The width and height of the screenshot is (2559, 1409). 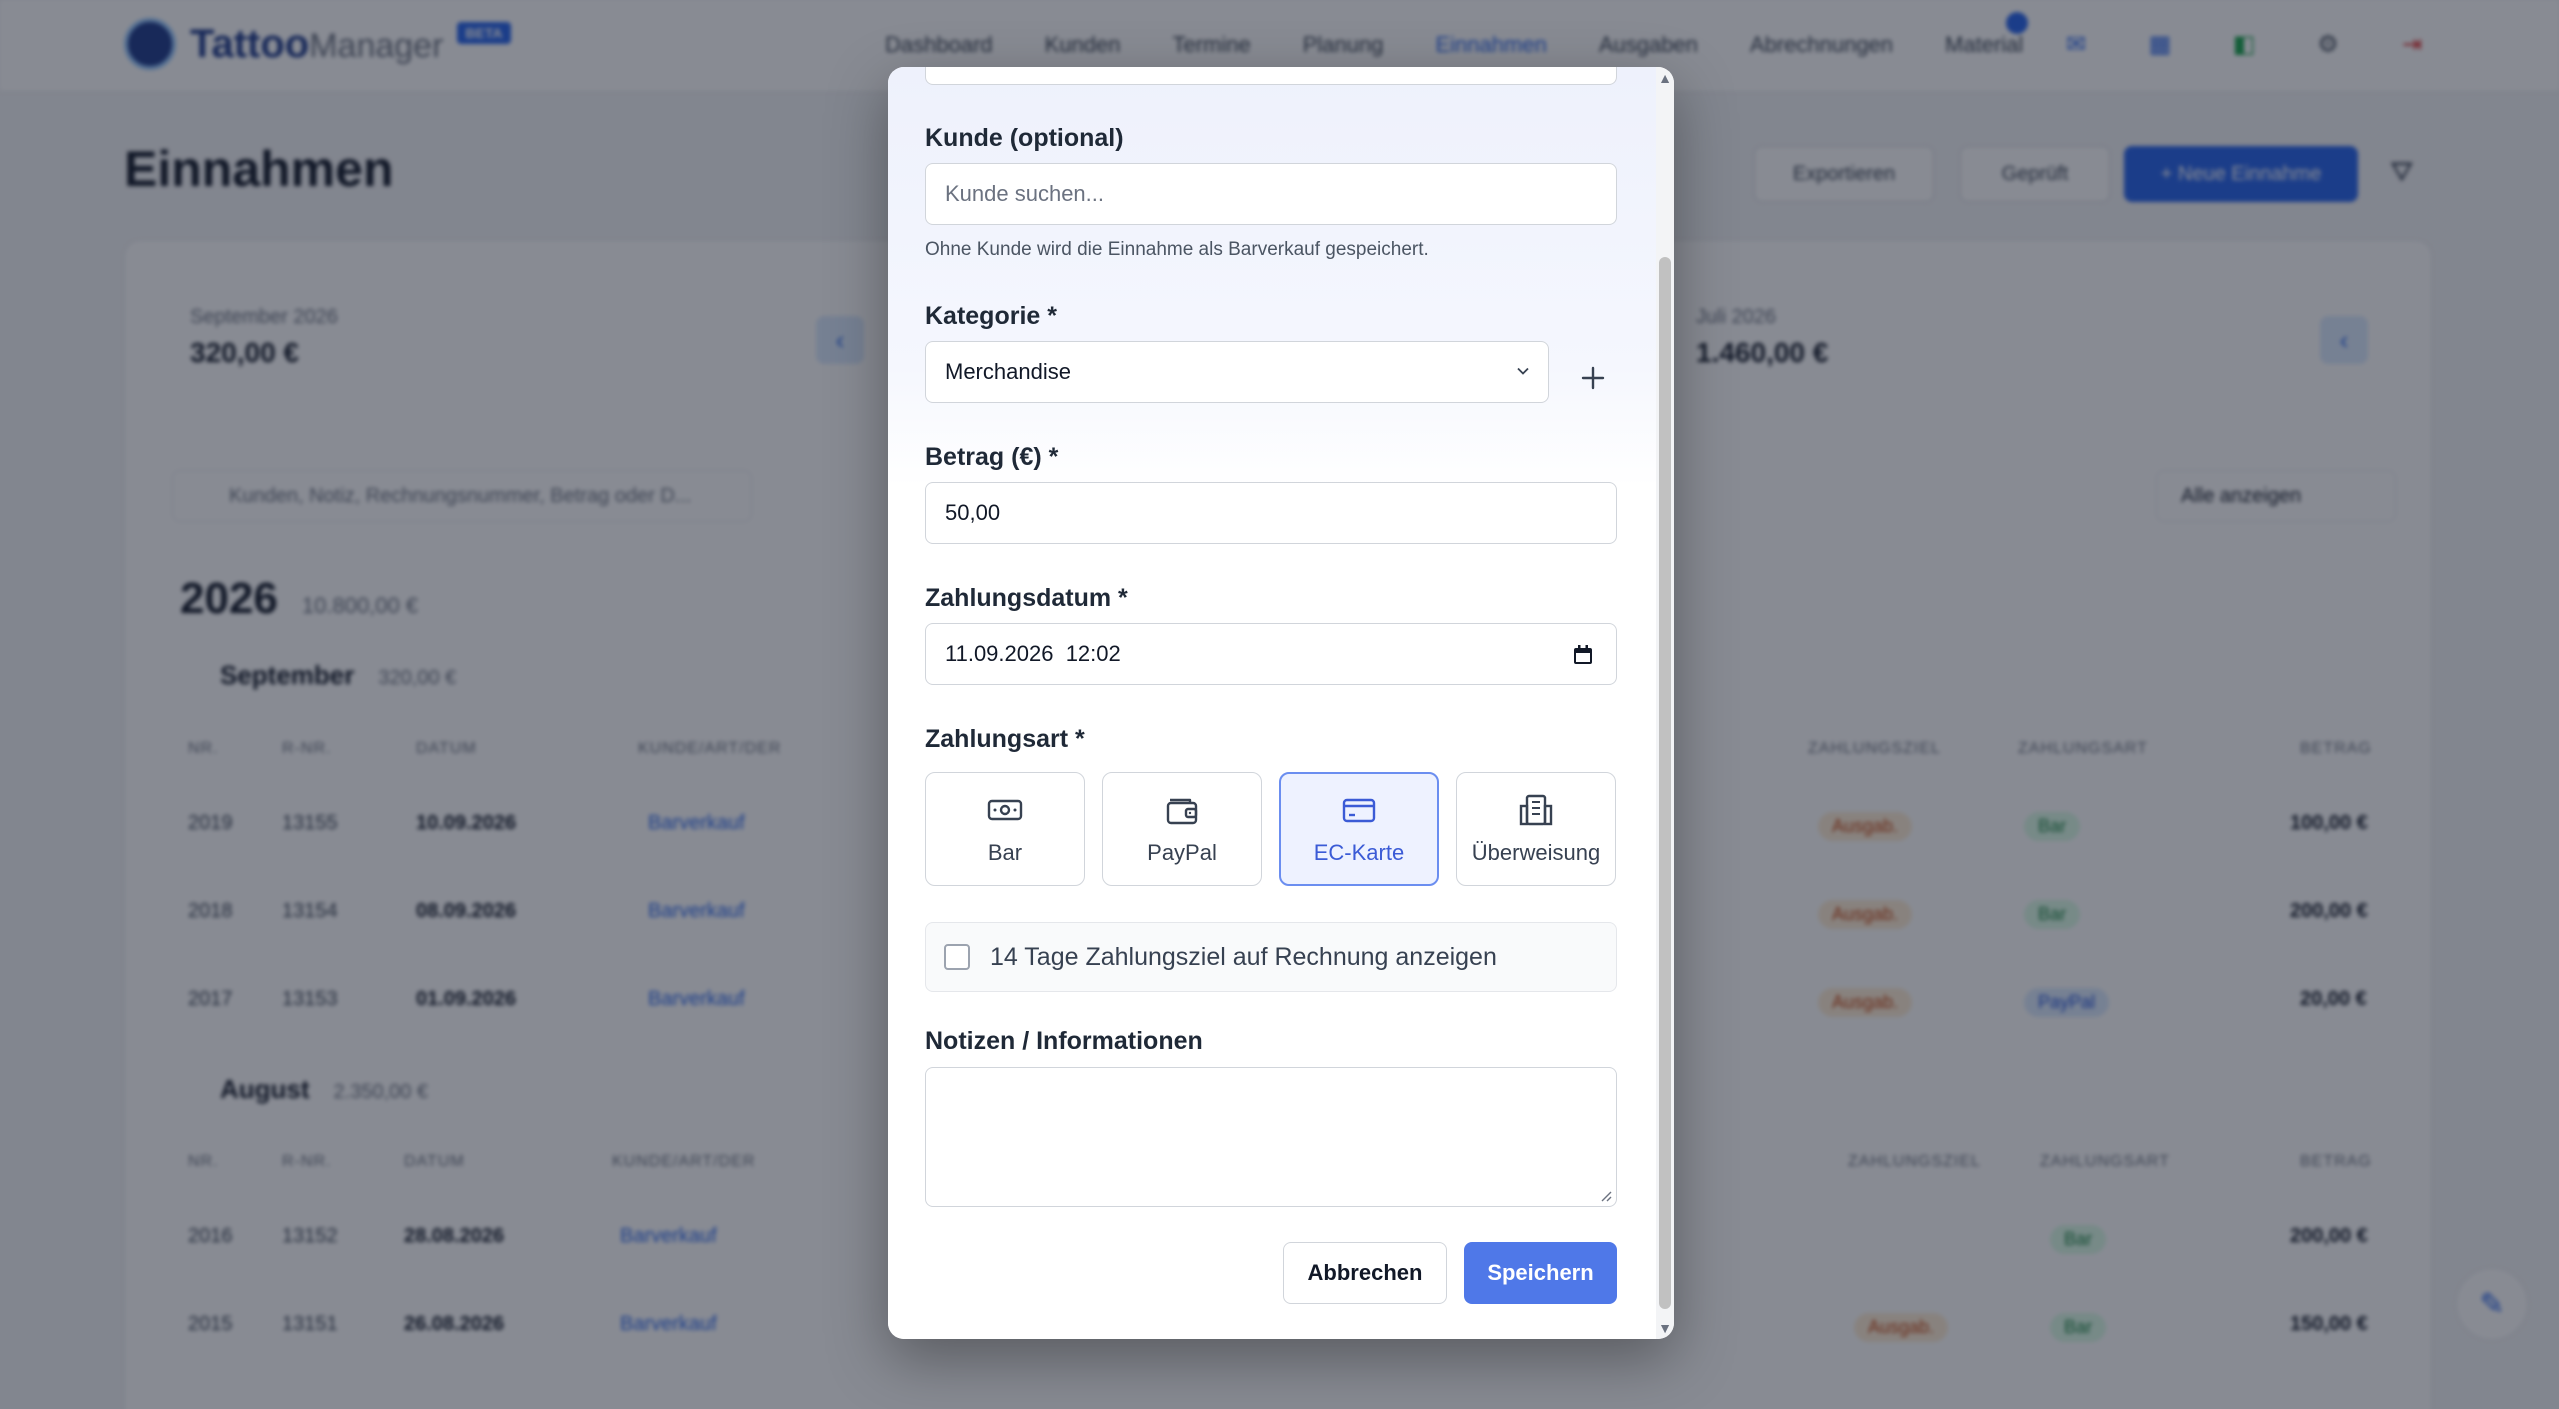 I want to click on payment-option-paypal: PayPal, so click(x=1182, y=829).